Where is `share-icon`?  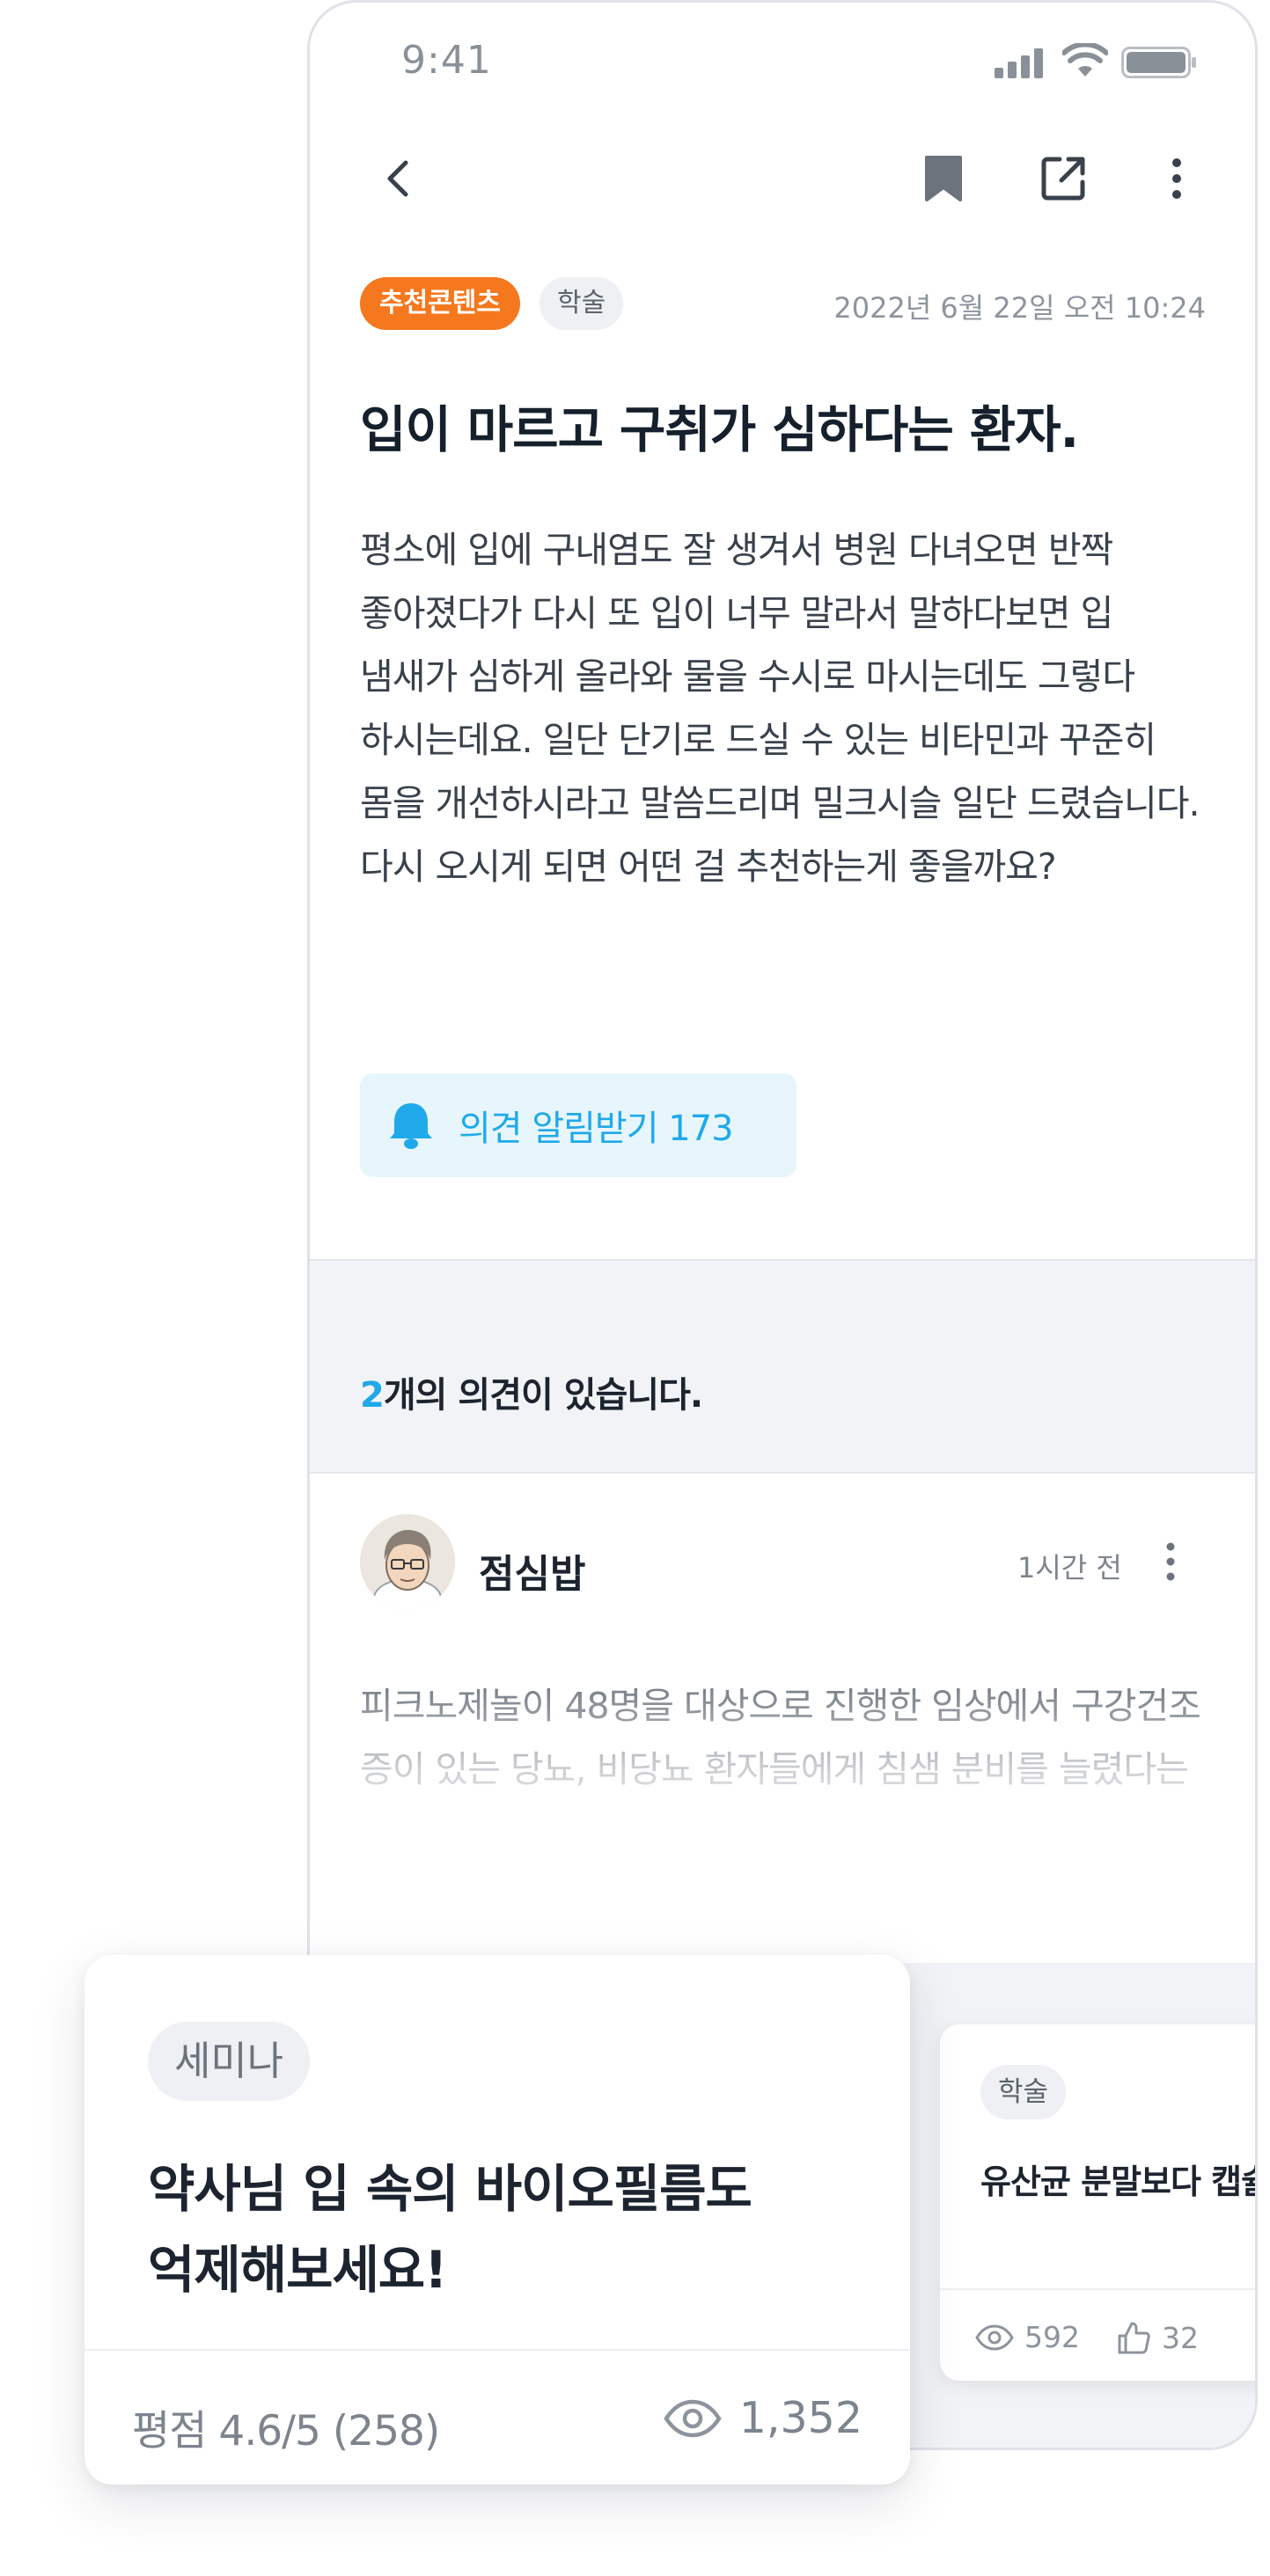
share-icon is located at coordinates (1063, 179).